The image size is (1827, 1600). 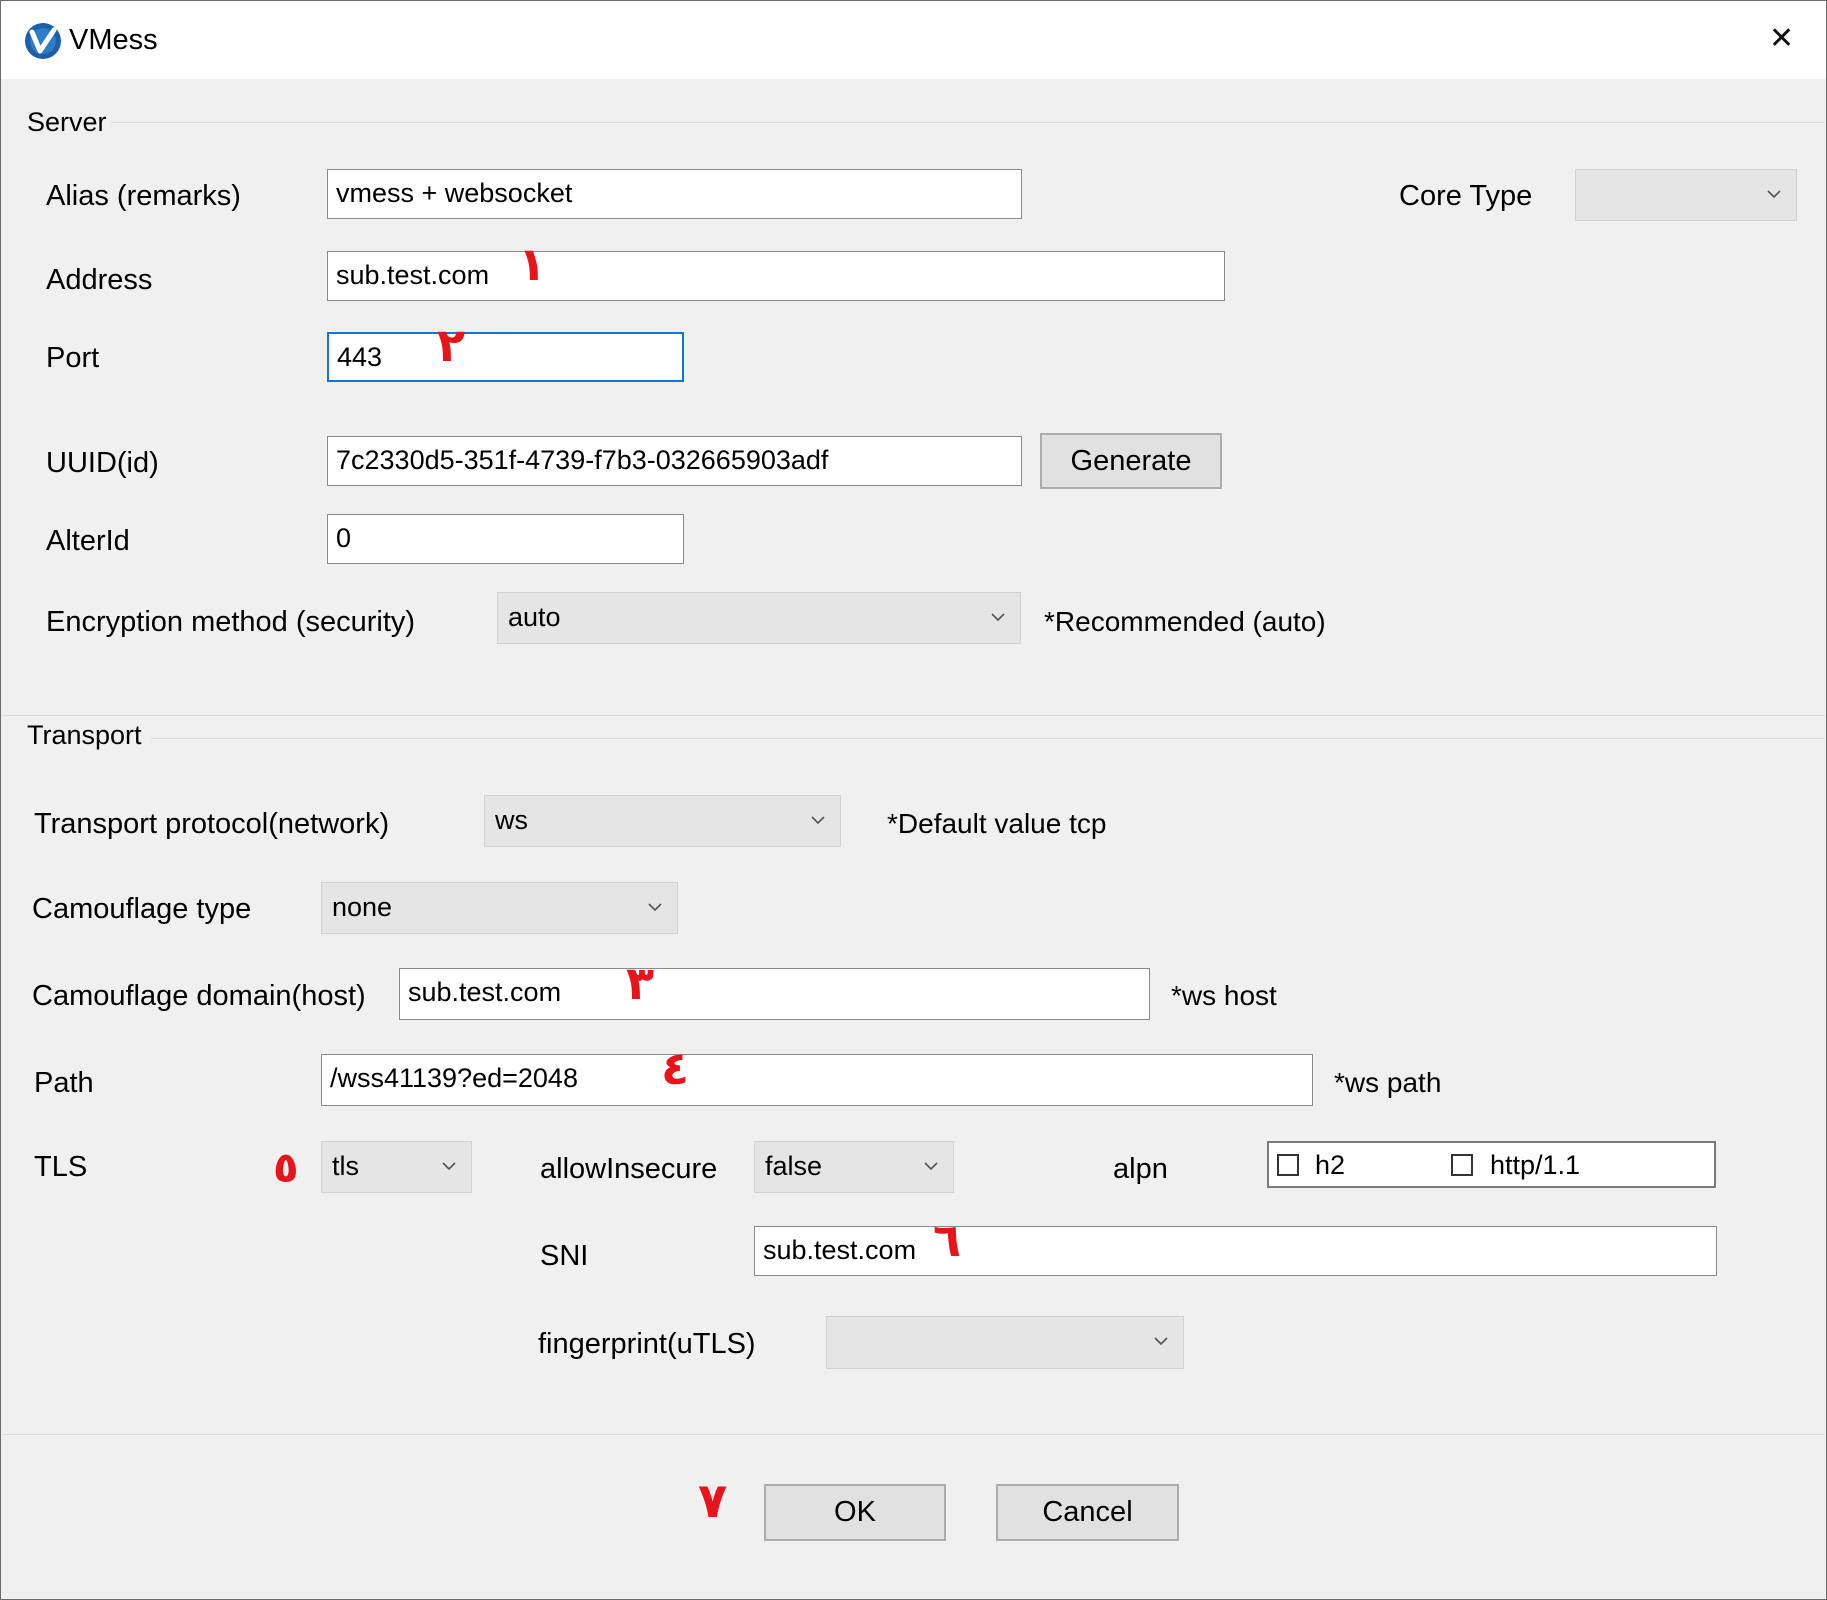 What do you see at coordinates (396, 1167) in the screenshot?
I see `tls-select: tls` at bounding box center [396, 1167].